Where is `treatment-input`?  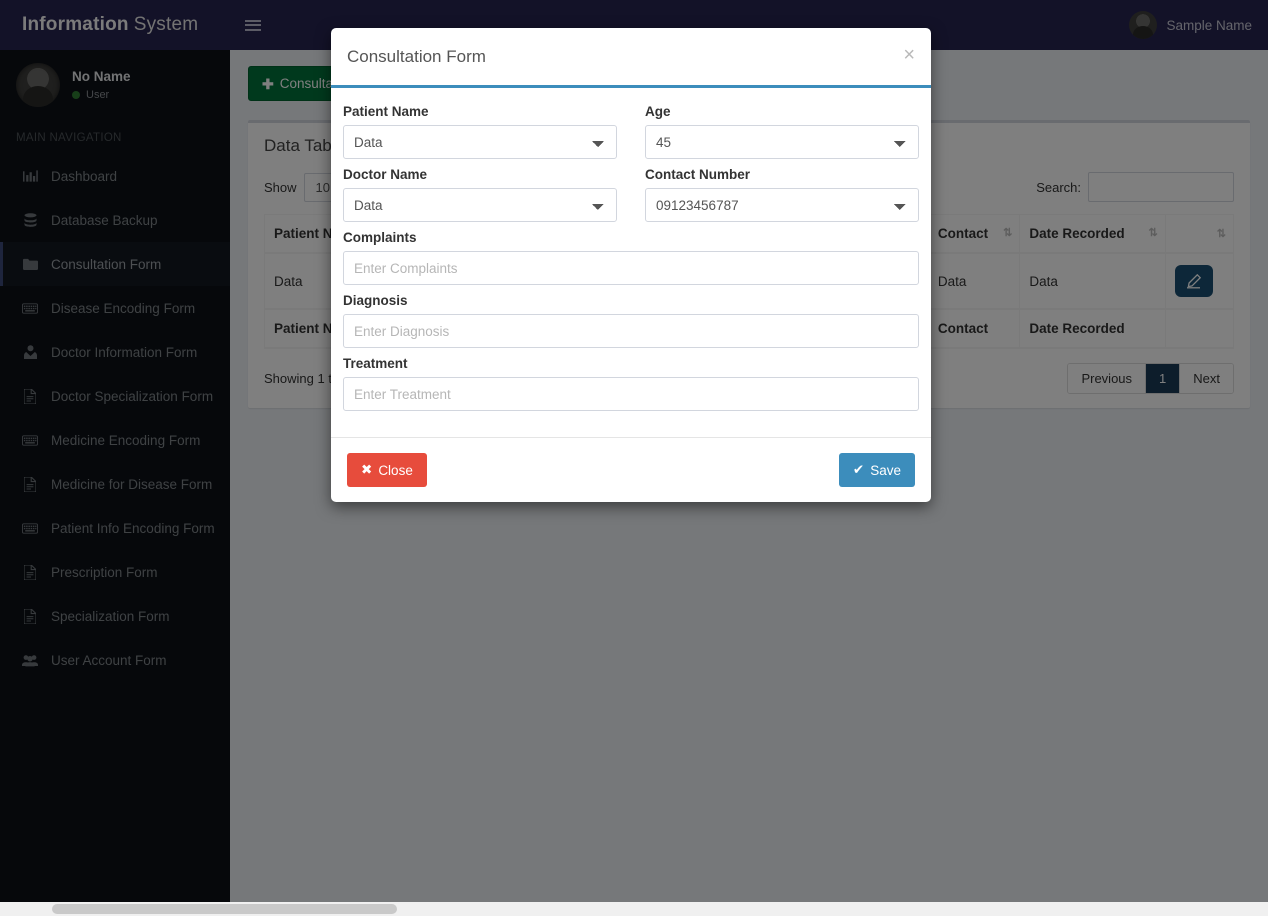
treatment-input is located at coordinates (631, 394).